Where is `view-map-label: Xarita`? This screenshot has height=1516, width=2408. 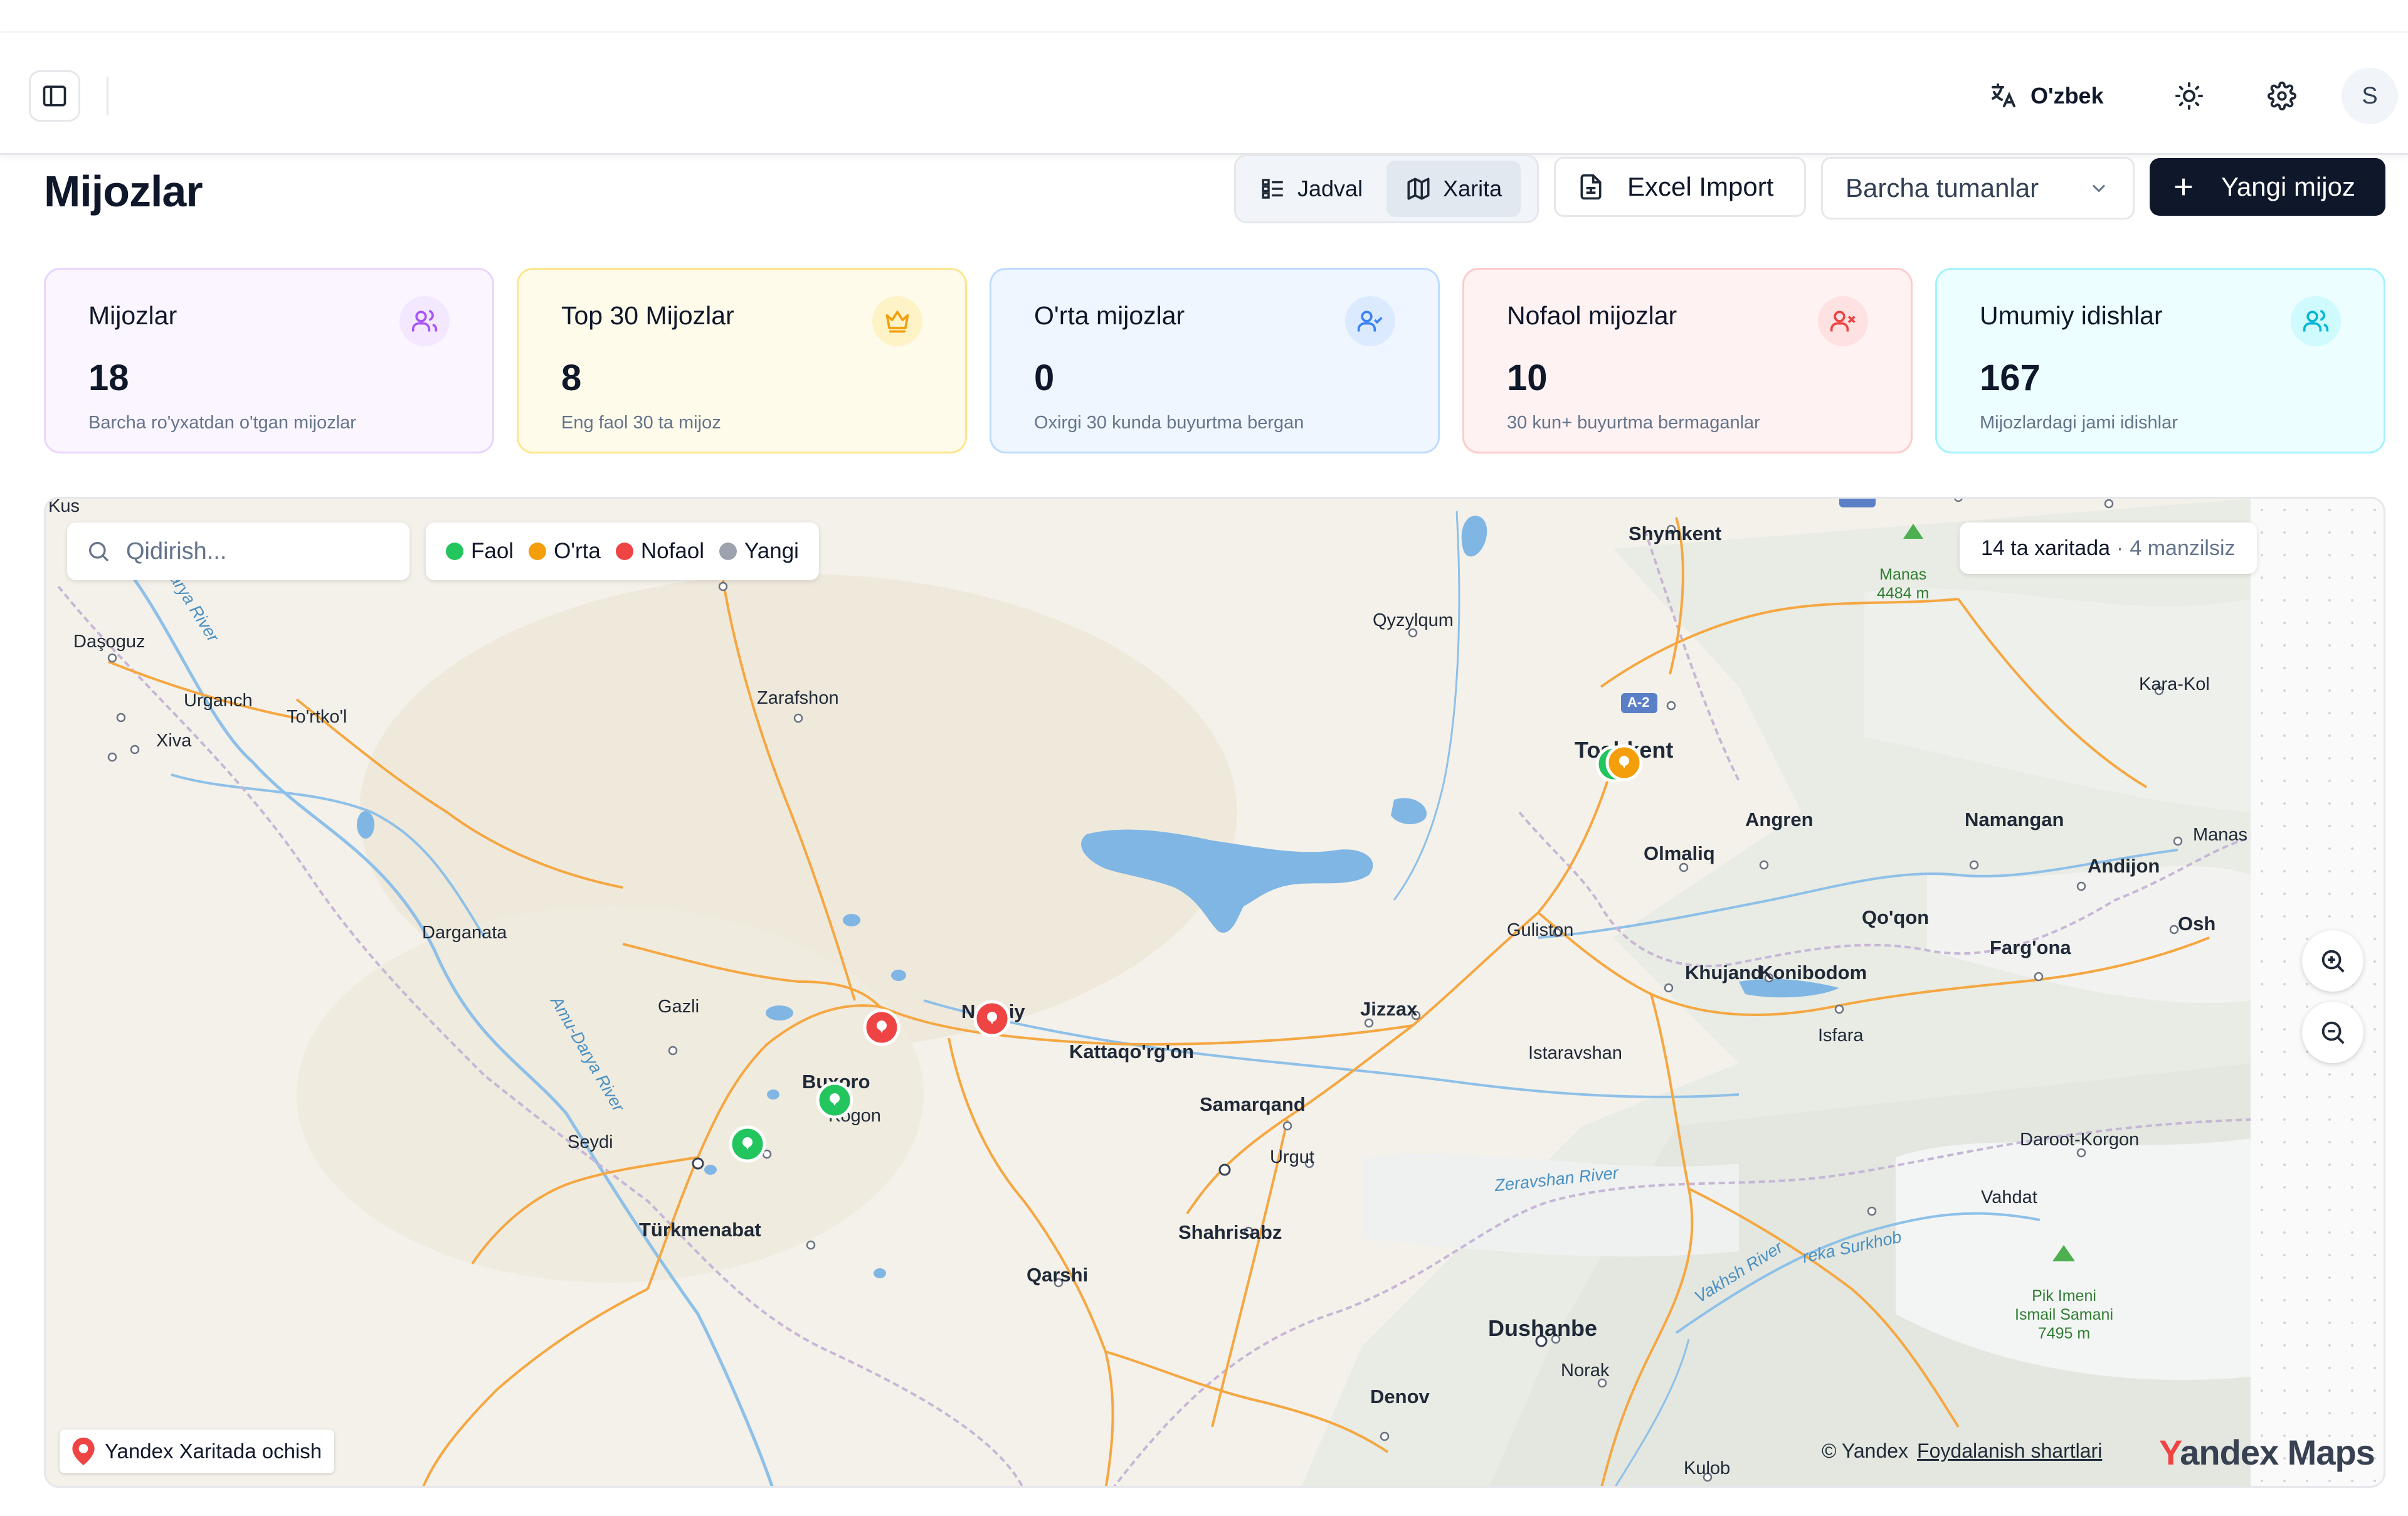
view-map-label: Xarita is located at coordinates (1472, 188).